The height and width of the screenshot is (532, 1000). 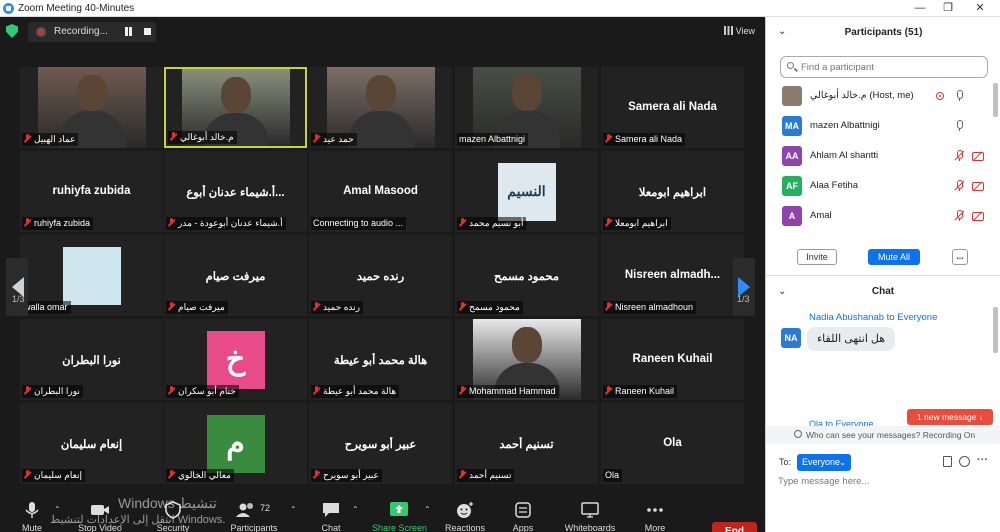 What do you see at coordinates (380, 443) in the screenshot?
I see `participant-video-tile: عبير أبو سويرح عبير أبو سويرح` at bounding box center [380, 443].